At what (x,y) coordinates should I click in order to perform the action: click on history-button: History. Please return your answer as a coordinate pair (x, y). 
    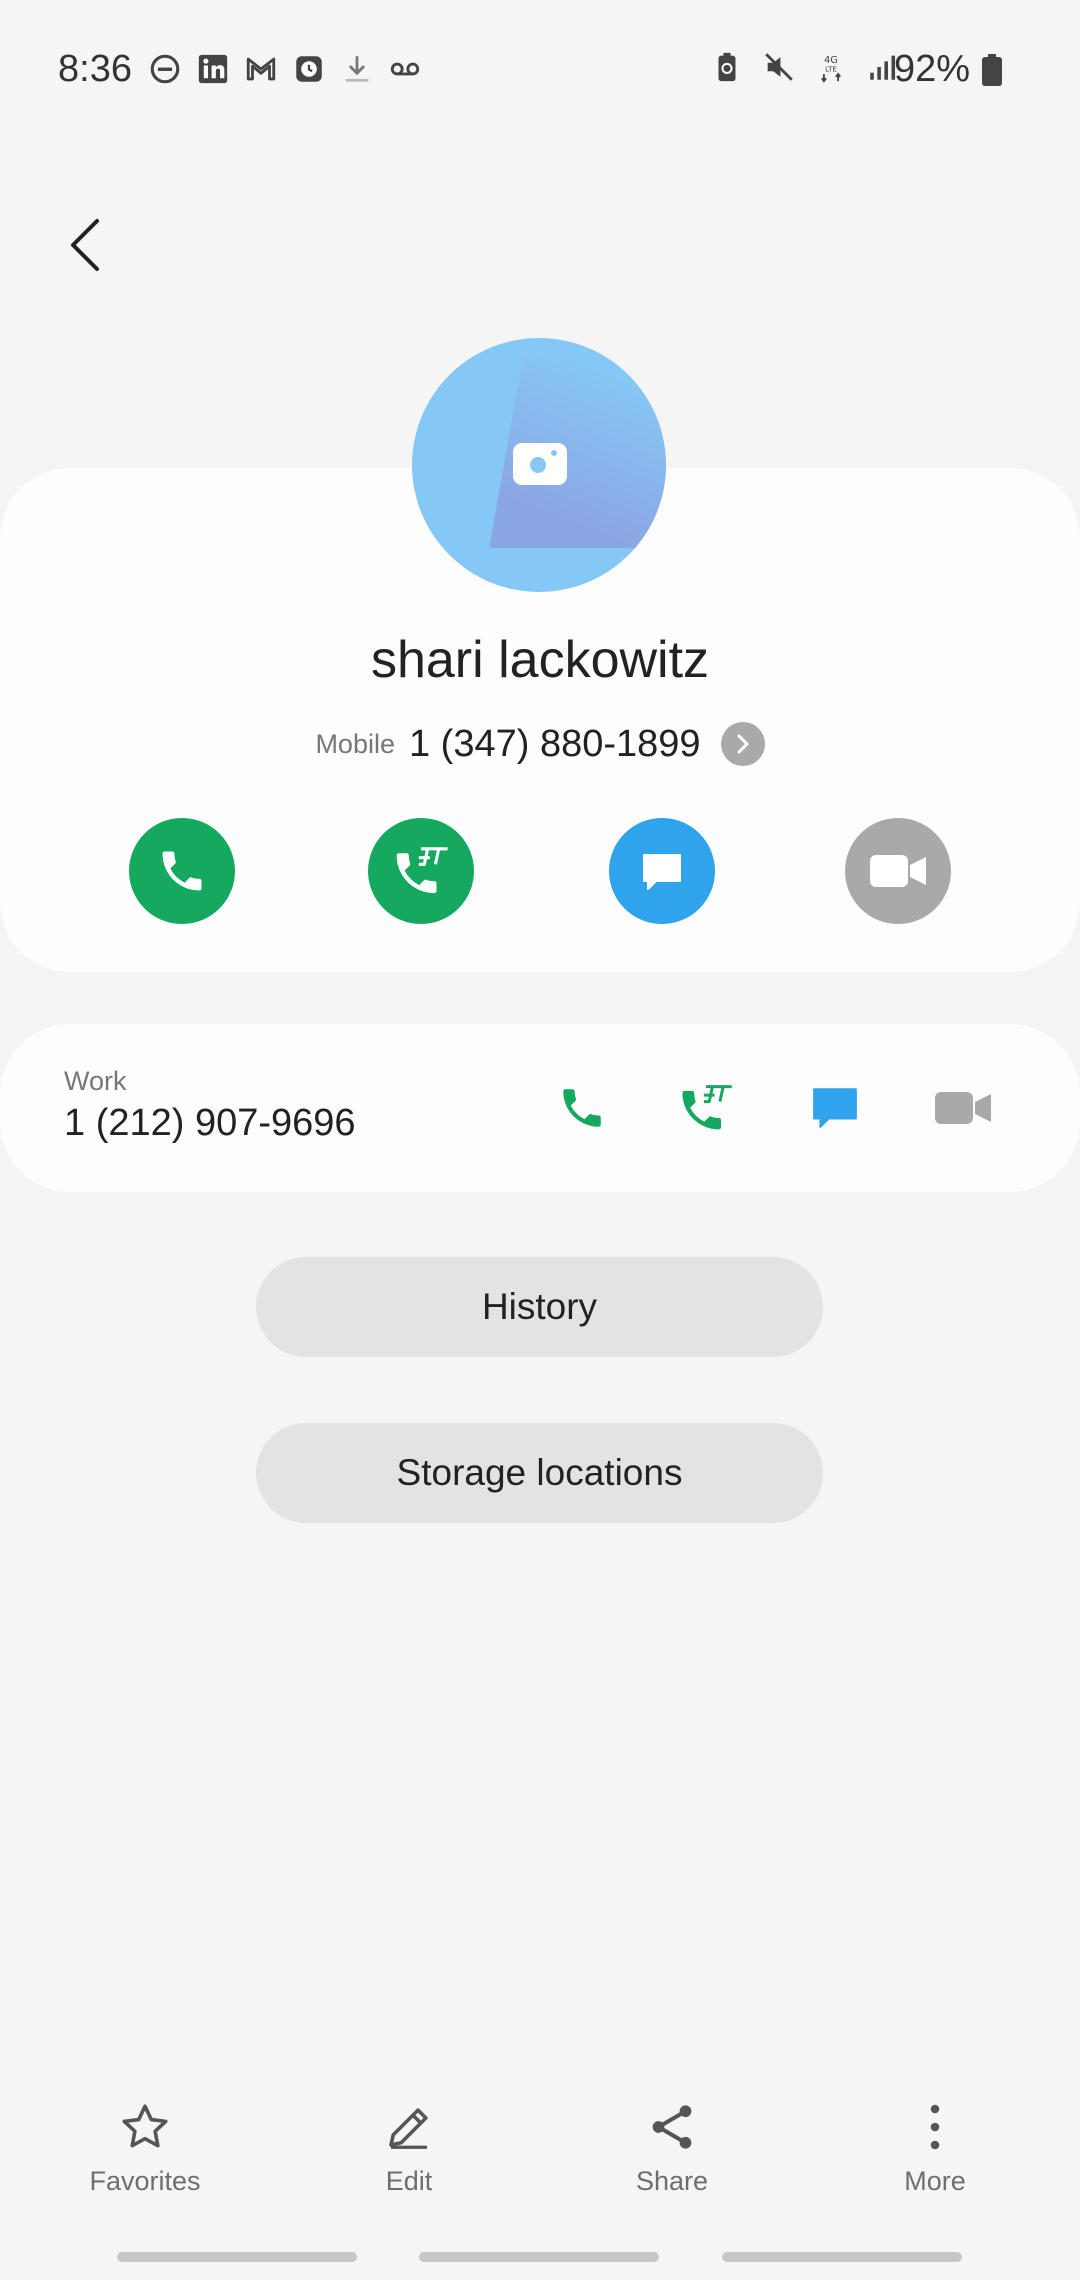
    Looking at the image, I should click on (539, 1307).